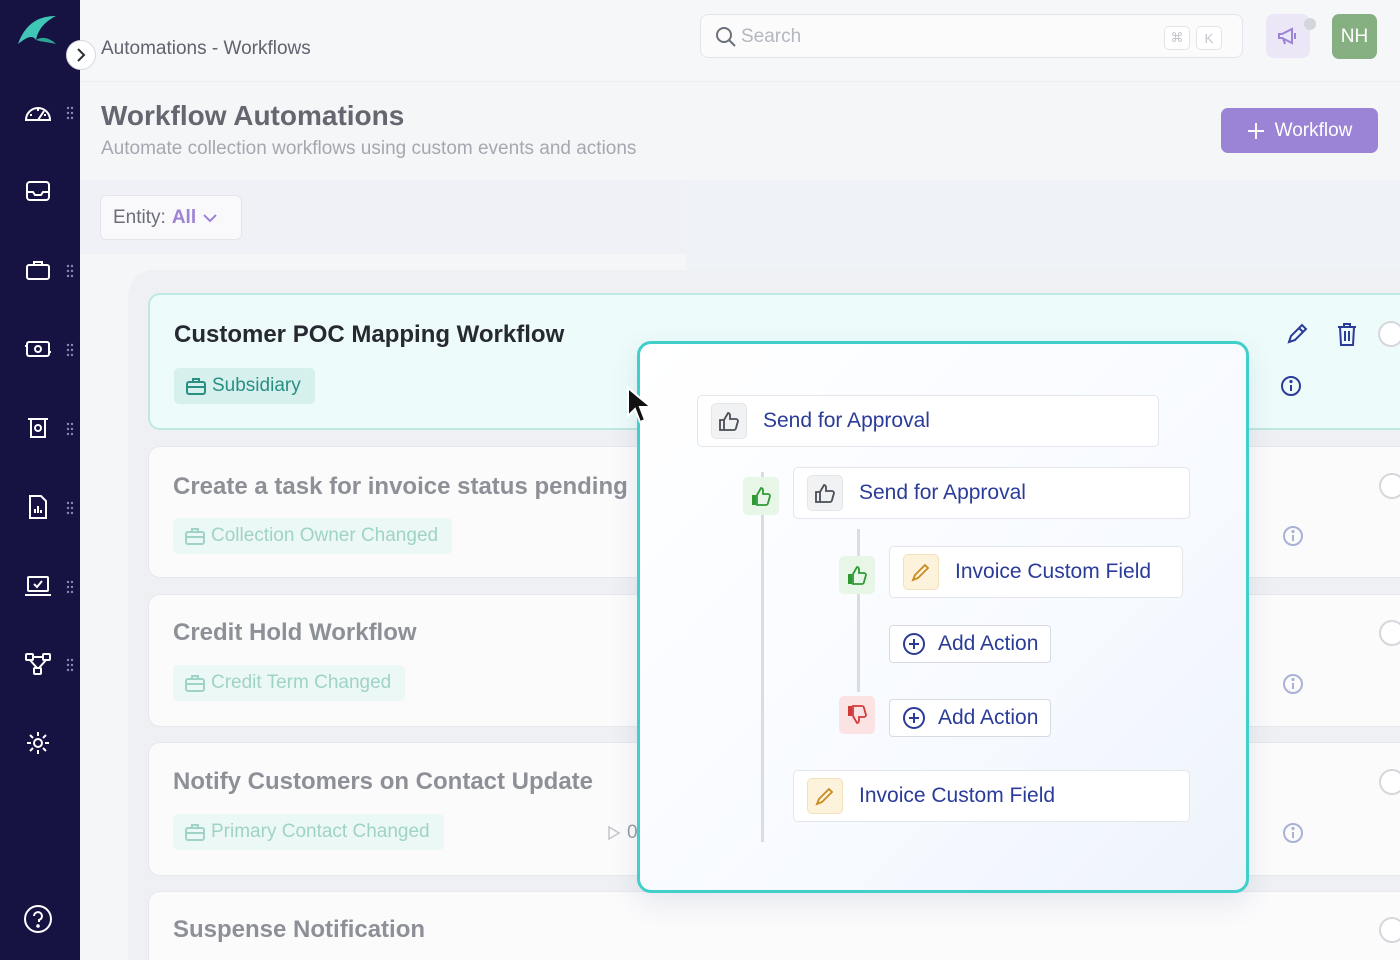 The image size is (1400, 960). I want to click on delete-workflow-button, so click(1347, 334).